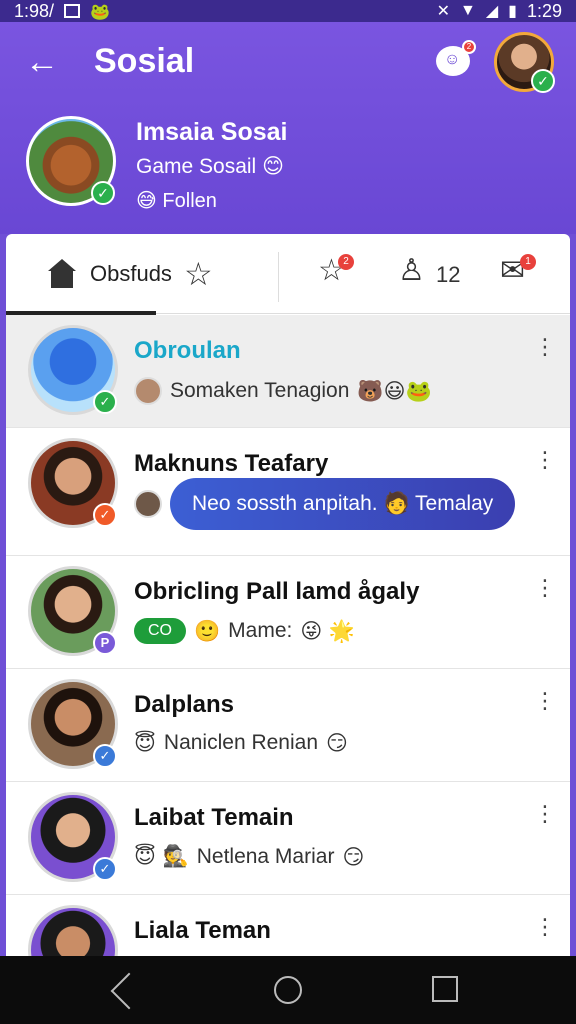 Image resolution: width=576 pixels, height=1024 pixels. I want to click on status-bar: 1:98/ 🐸 ✕ ▼ ◢ ▮ 1:29, so click(288, 11).